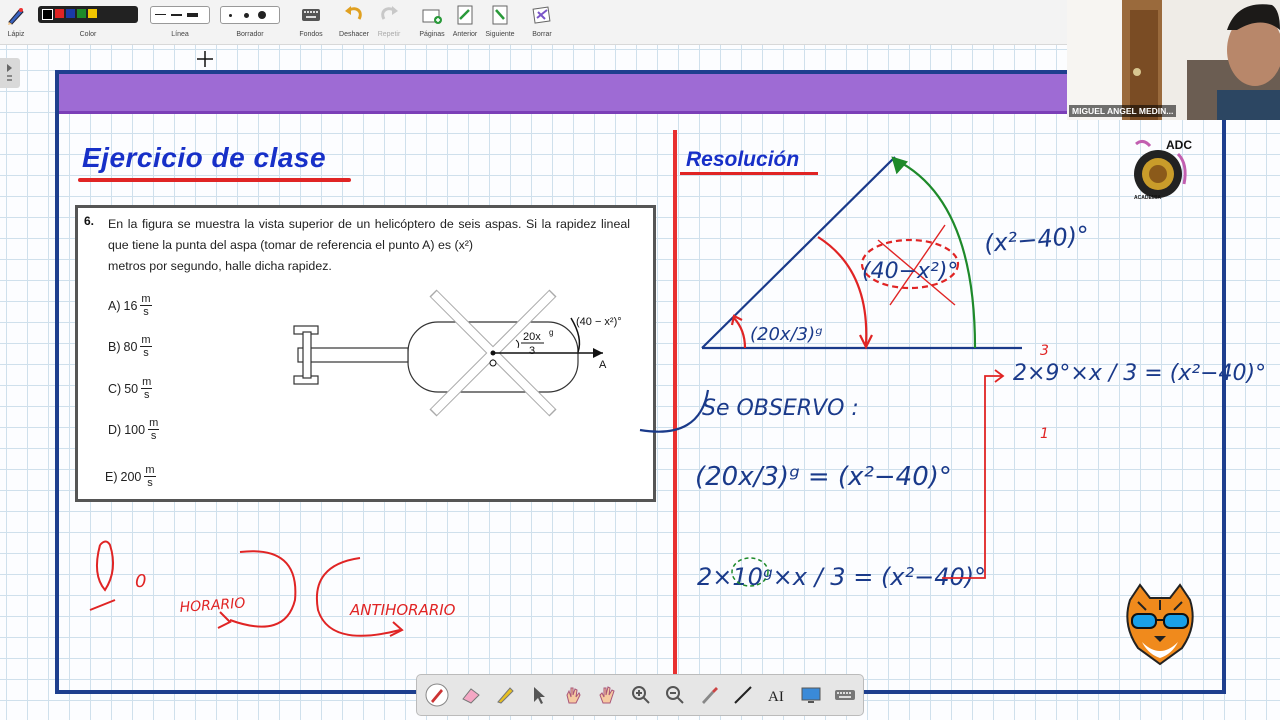  I want to click on eraser-icon, so click(471, 695).